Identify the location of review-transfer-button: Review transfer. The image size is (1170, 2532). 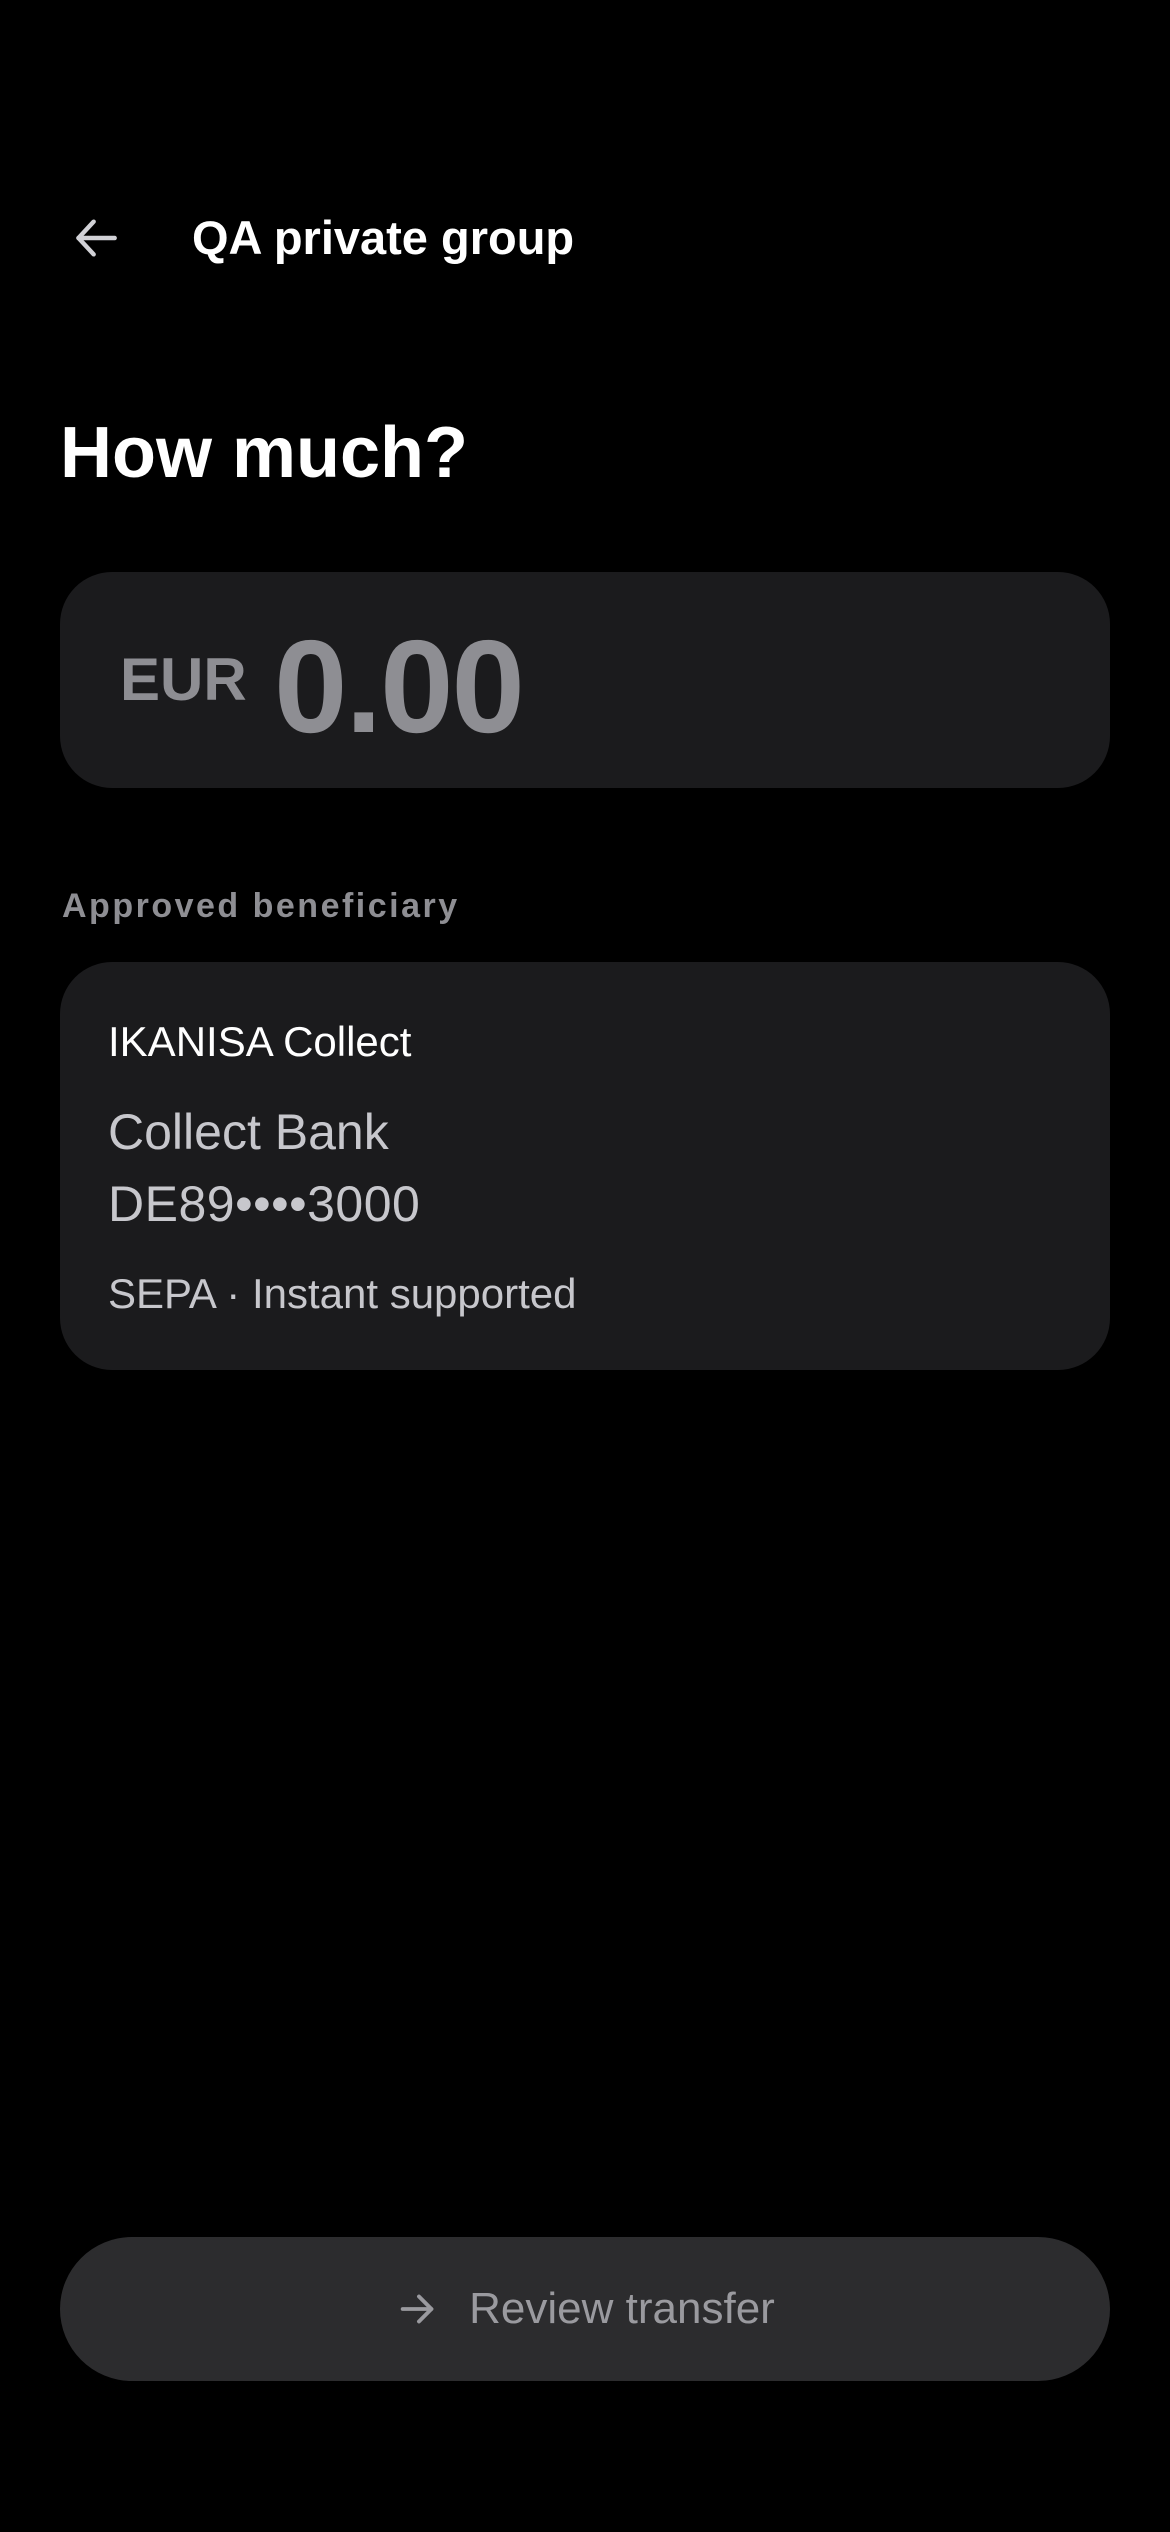
(585, 2309).